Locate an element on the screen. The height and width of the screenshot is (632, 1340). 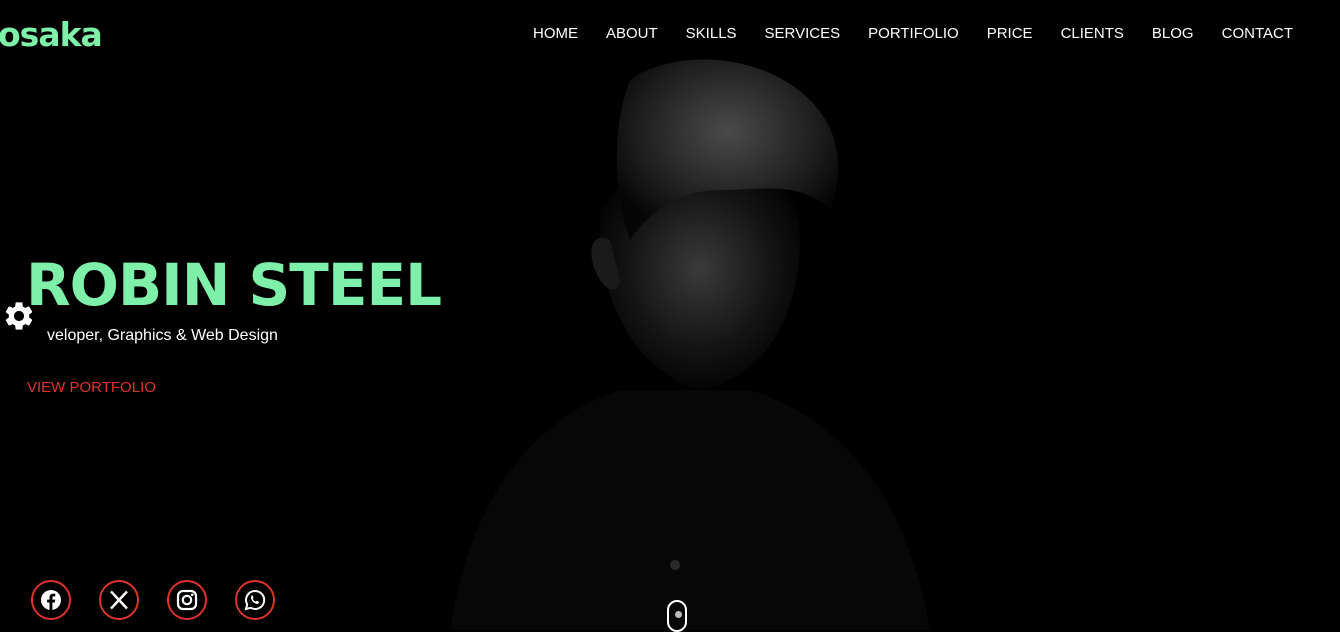
social-links is located at coordinates (153, 600).